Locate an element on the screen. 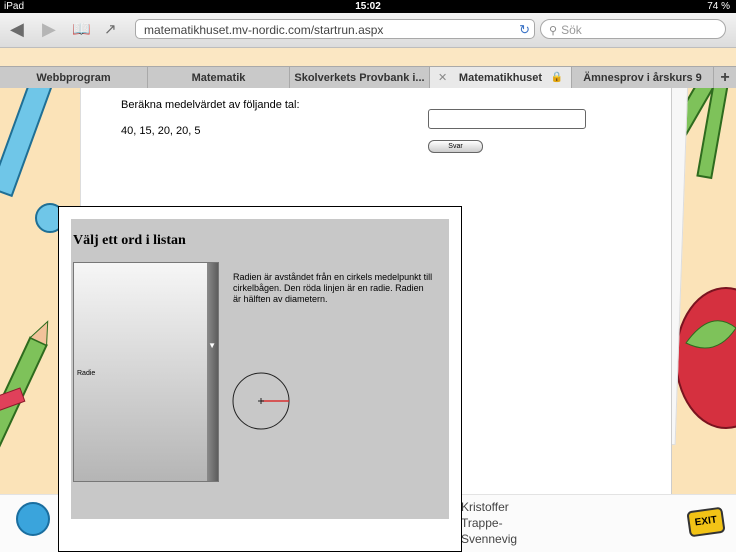  creator-line: Trappe- is located at coordinates (482, 523).